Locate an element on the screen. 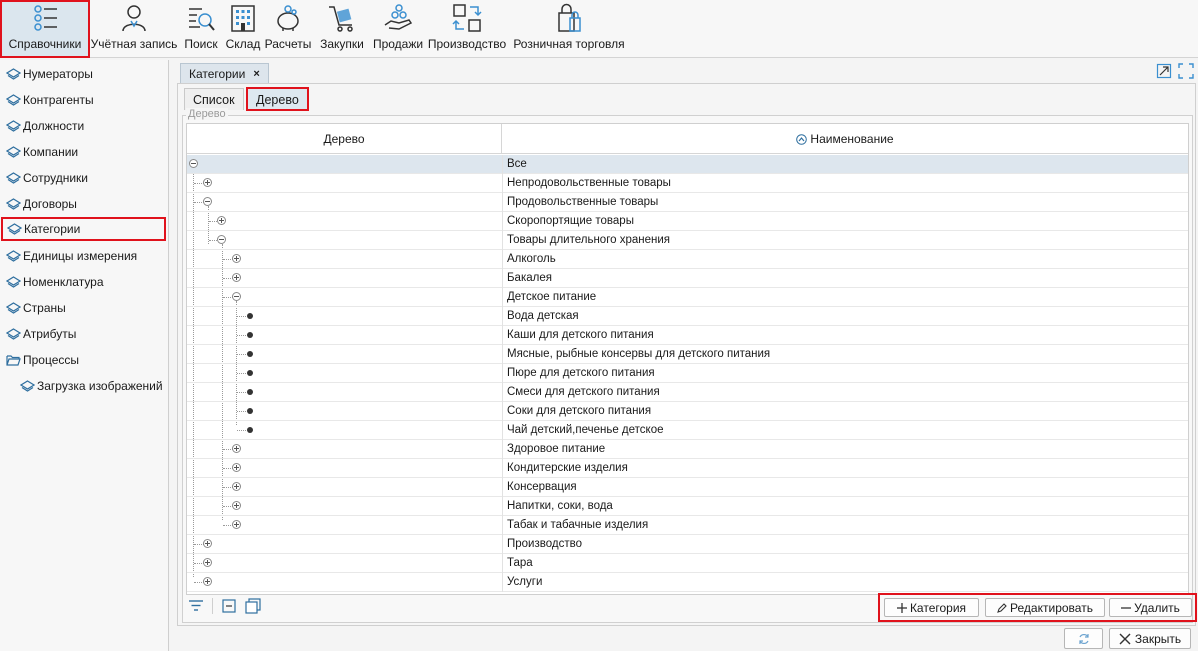 This screenshot has width=1198, height=651. toolbar-warehouse-button: Склад is located at coordinates (243, 29).